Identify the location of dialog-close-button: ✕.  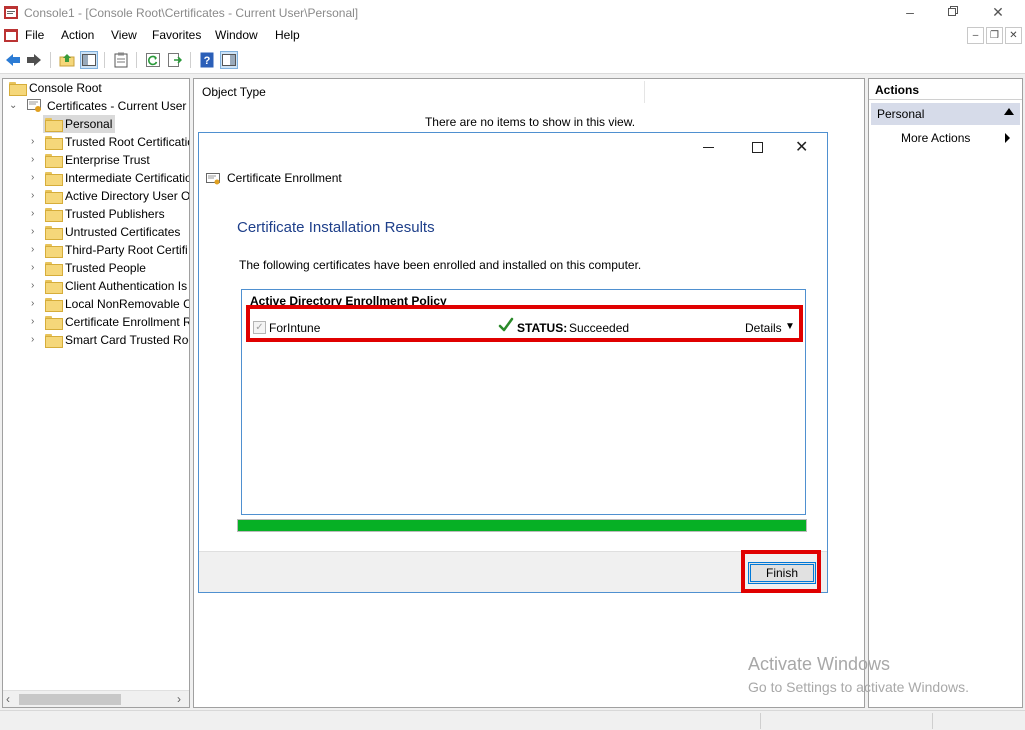
(801, 147).